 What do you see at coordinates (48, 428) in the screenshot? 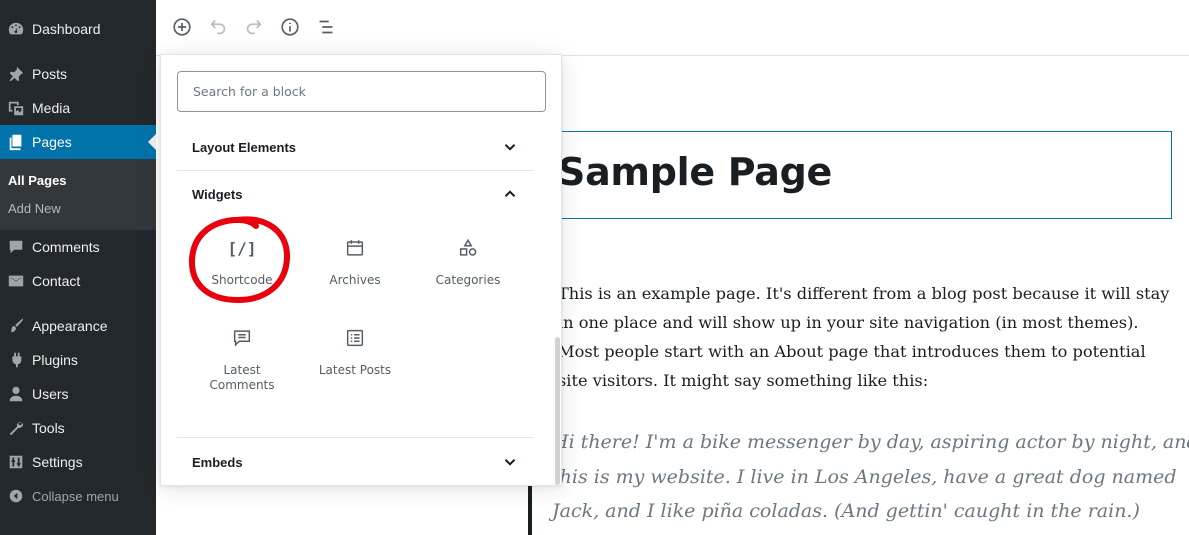
I see `sidebar-item-label: Tools` at bounding box center [48, 428].